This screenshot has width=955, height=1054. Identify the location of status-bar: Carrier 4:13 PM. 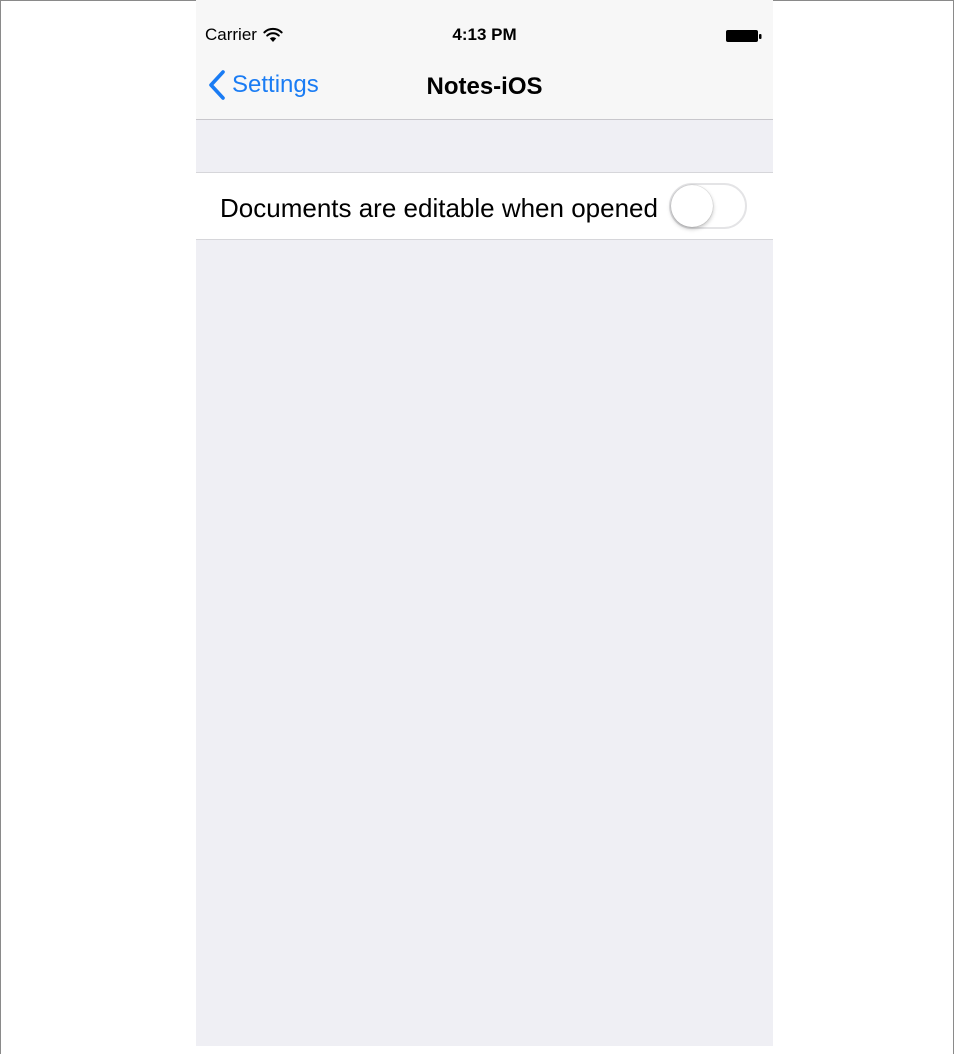
(484, 28).